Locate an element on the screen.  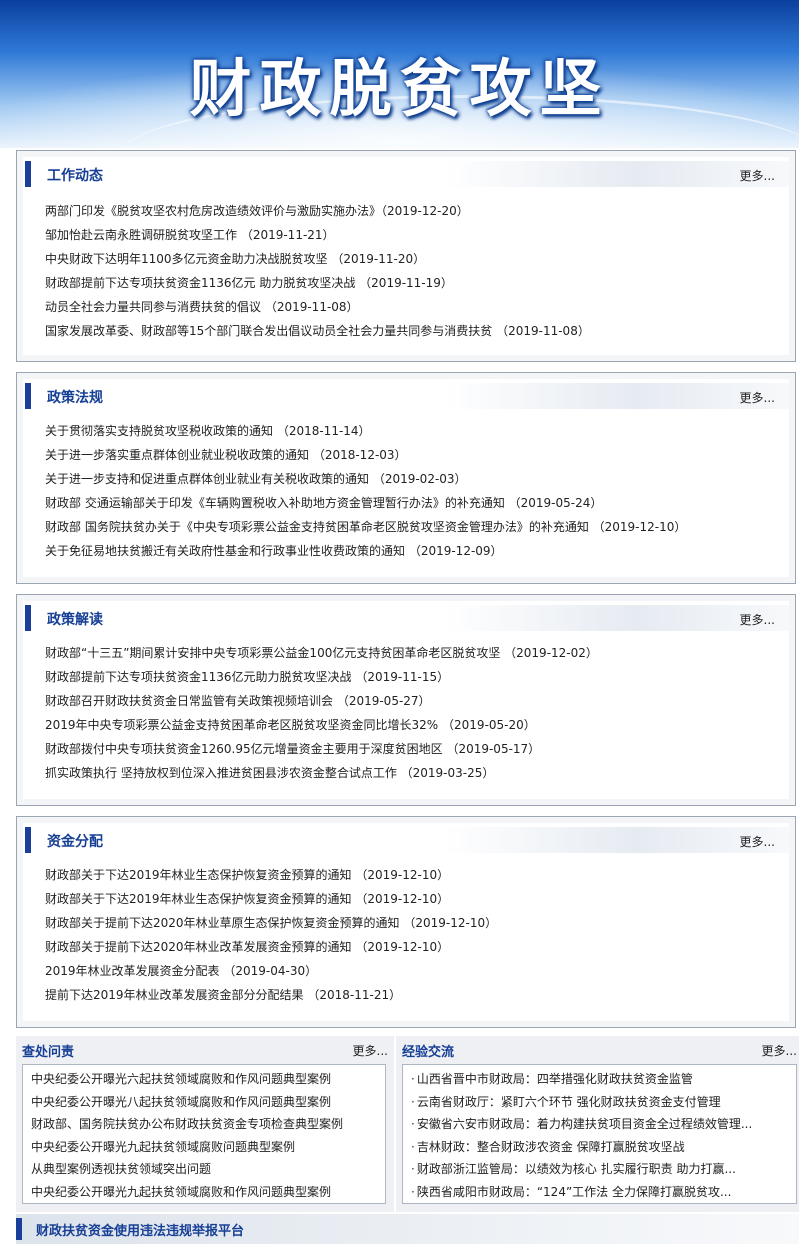
list-item: 关于贯彻落实支持脱贫攻坚税收政策的通知 （2018-11-14） is located at coordinates (412, 431).